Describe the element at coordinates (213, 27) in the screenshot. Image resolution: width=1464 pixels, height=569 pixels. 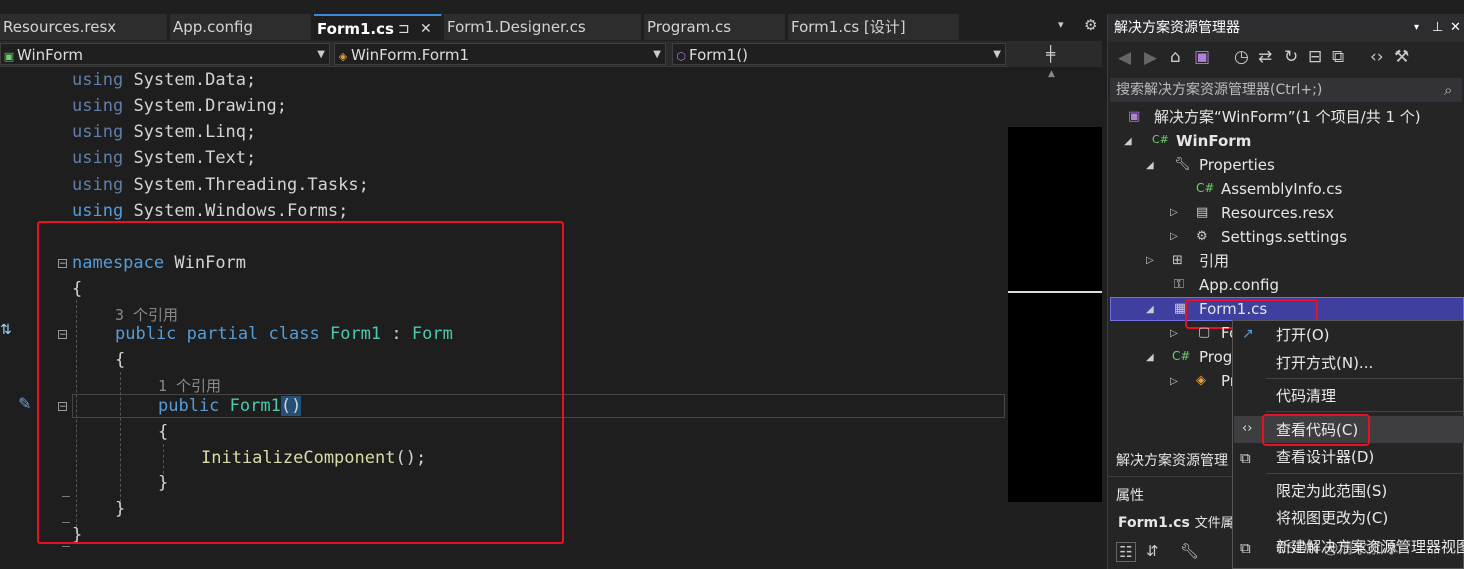
I see `tab-label: App.config` at that location.